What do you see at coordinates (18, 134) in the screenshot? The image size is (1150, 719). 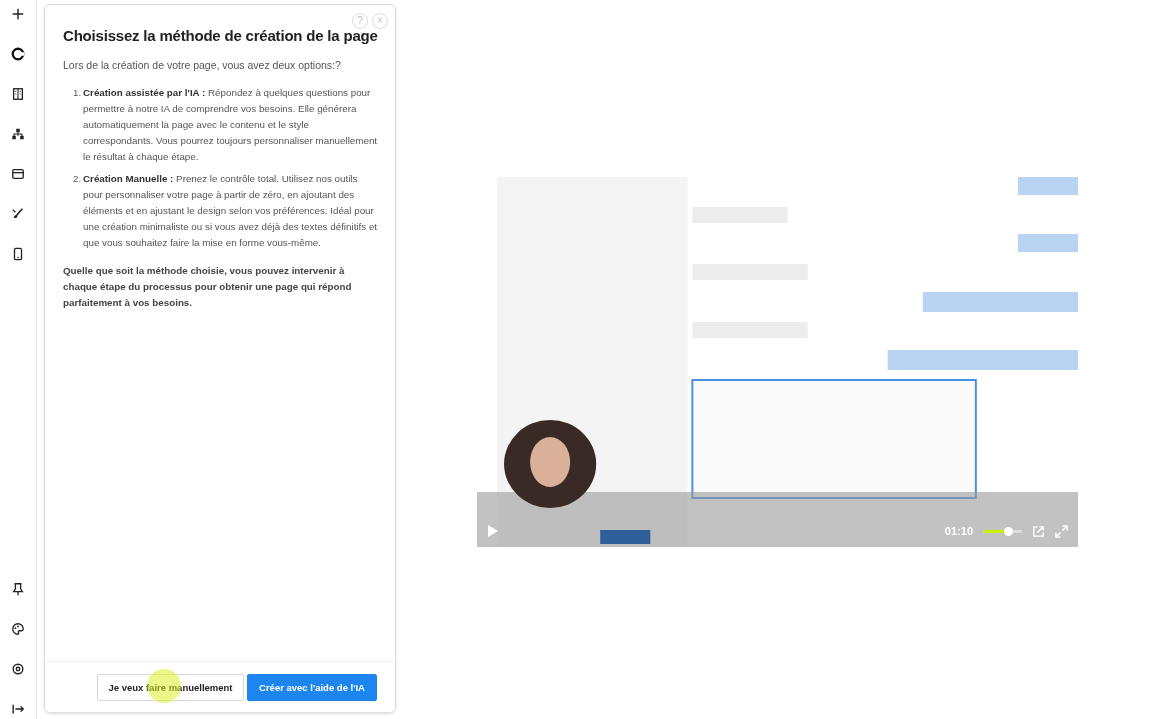 I see `sitemap-icon` at bounding box center [18, 134].